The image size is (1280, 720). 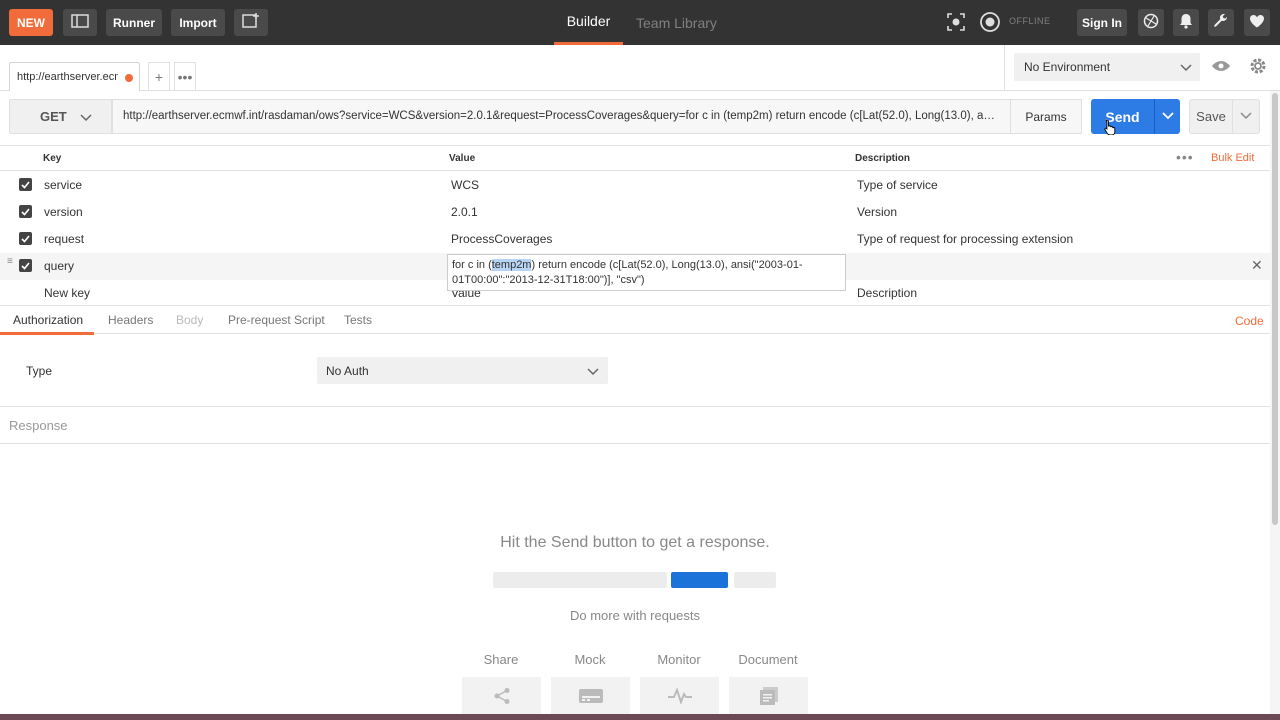 I want to click on new-window-button, so click(x=251, y=22).